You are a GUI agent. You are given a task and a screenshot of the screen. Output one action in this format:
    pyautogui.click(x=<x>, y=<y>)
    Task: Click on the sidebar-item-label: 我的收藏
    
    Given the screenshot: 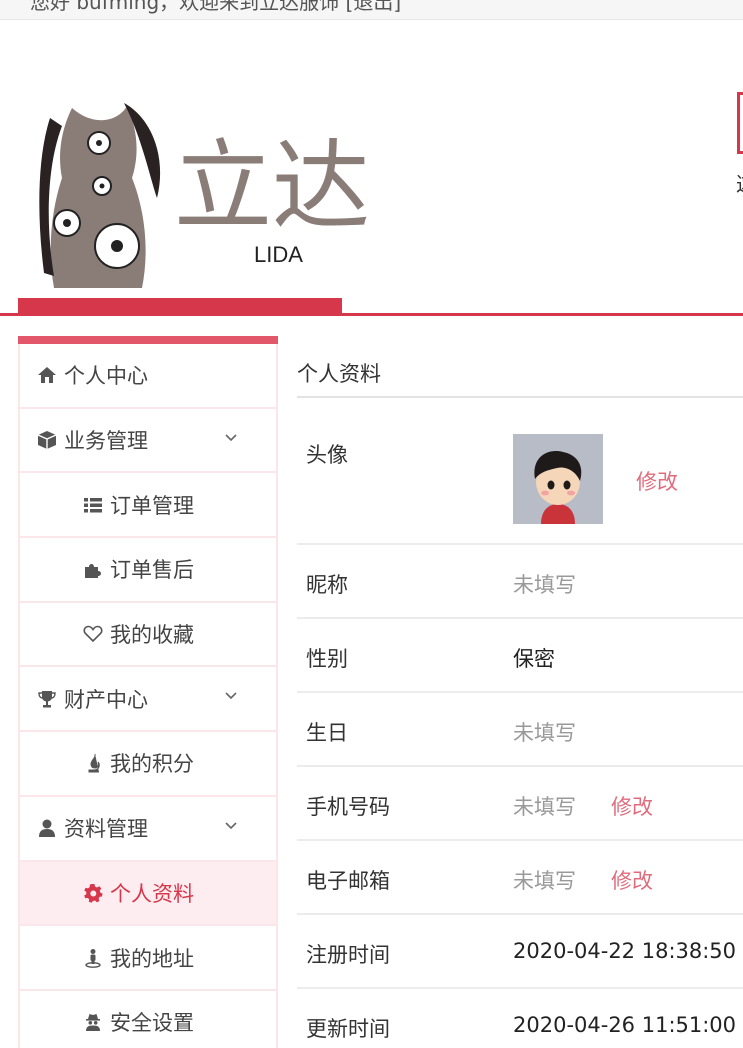 What is the action you would take?
    pyautogui.click(x=152, y=635)
    